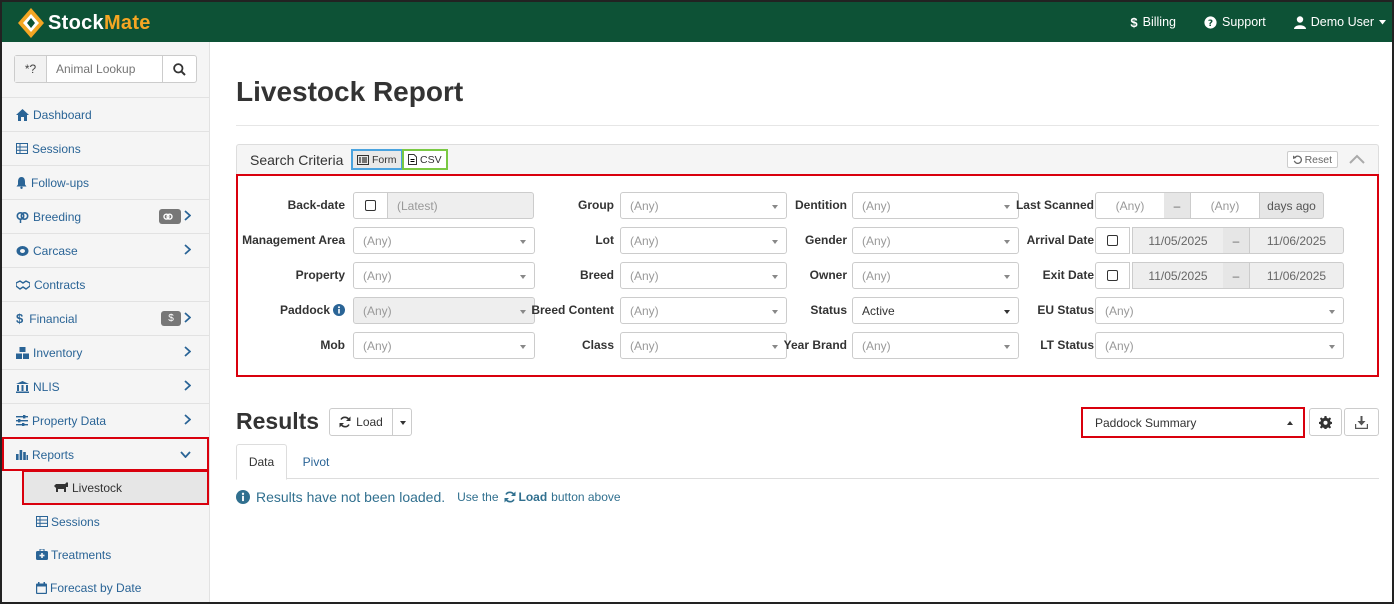 Image resolution: width=1394 pixels, height=604 pixels. What do you see at coordinates (825, 240) in the screenshot?
I see `gender-label: Gender` at bounding box center [825, 240].